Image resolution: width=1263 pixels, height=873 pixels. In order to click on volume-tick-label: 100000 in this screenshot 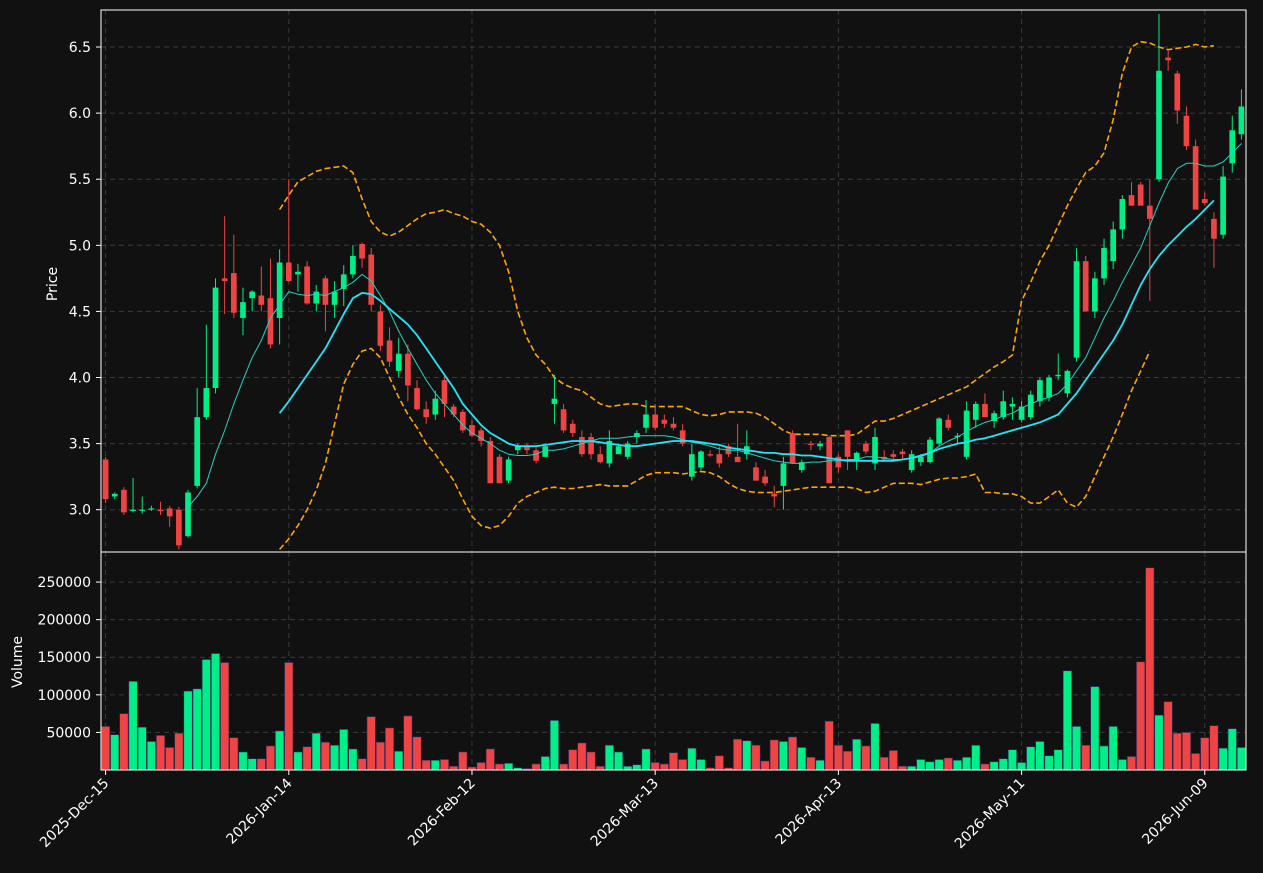, I will do `click(64, 696)`.